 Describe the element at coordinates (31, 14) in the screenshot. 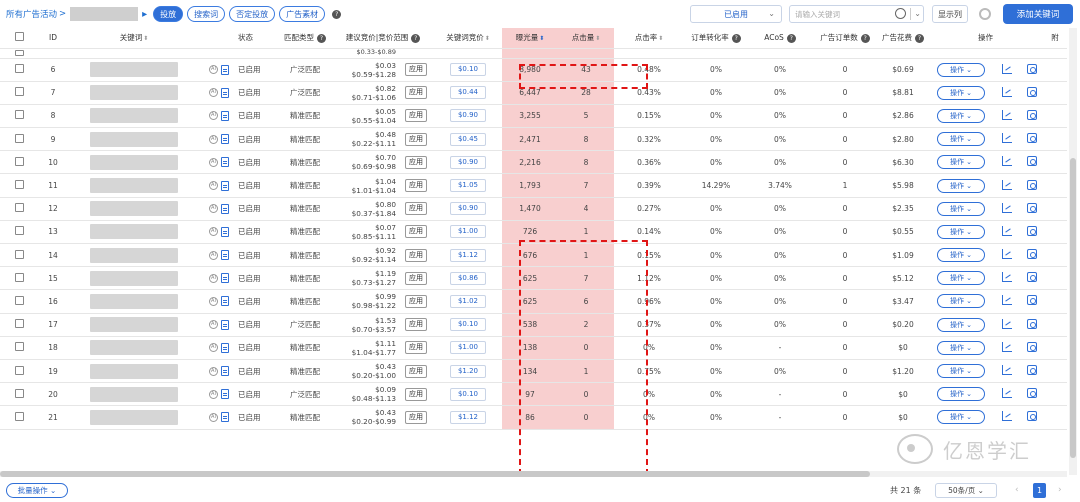

I see `breadcrumb-all-campaigns: 所有广告活动` at that location.